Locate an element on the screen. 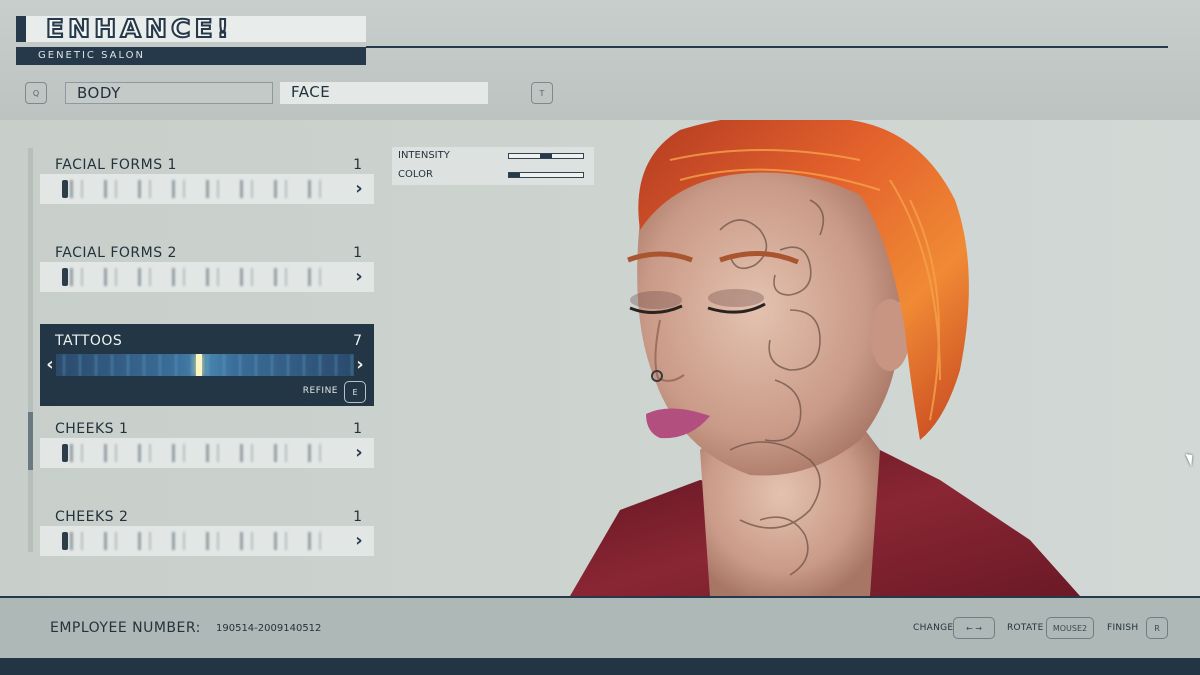  category-cheeks-1: CHEEKS 1 1 › is located at coordinates (207, 445).